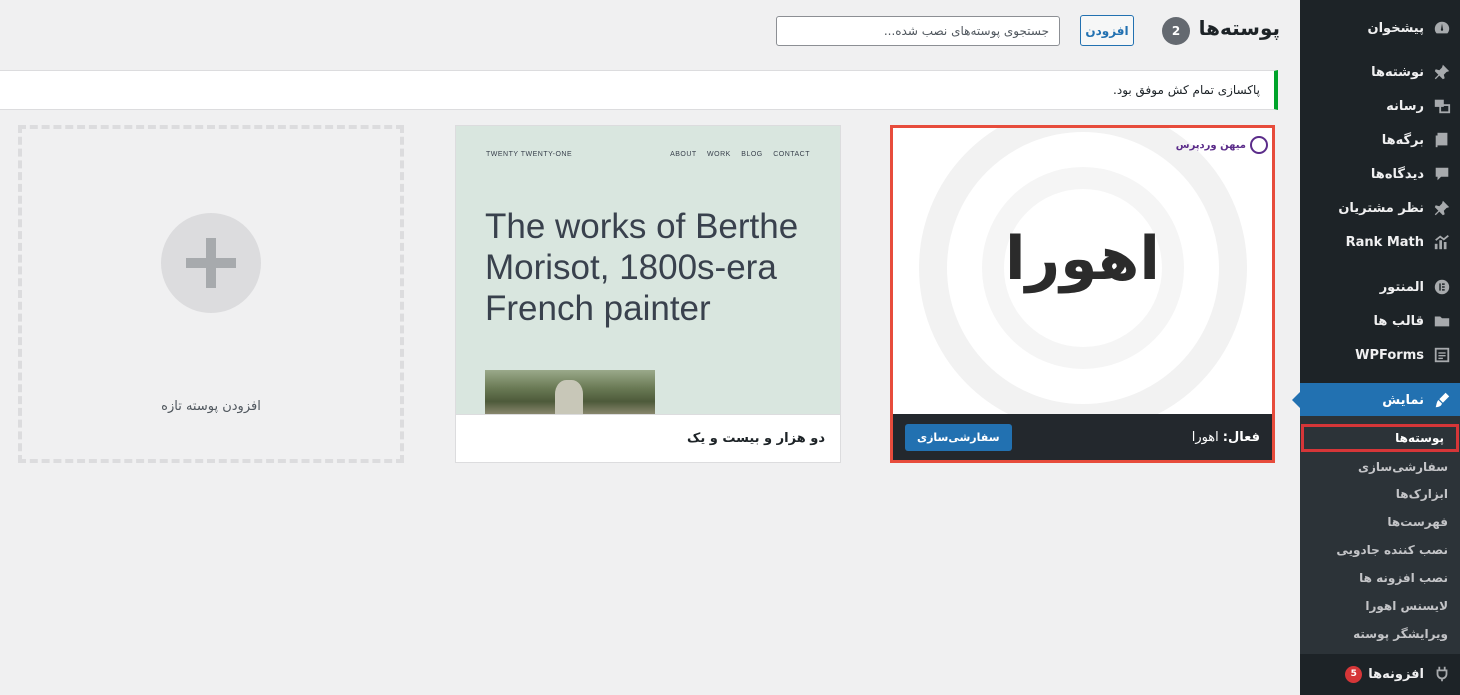 The image size is (1460, 695). Describe the element at coordinates (1380, 606) in the screenshot. I see `submenu-item-ahura-license: لایسنس اهورا` at that location.